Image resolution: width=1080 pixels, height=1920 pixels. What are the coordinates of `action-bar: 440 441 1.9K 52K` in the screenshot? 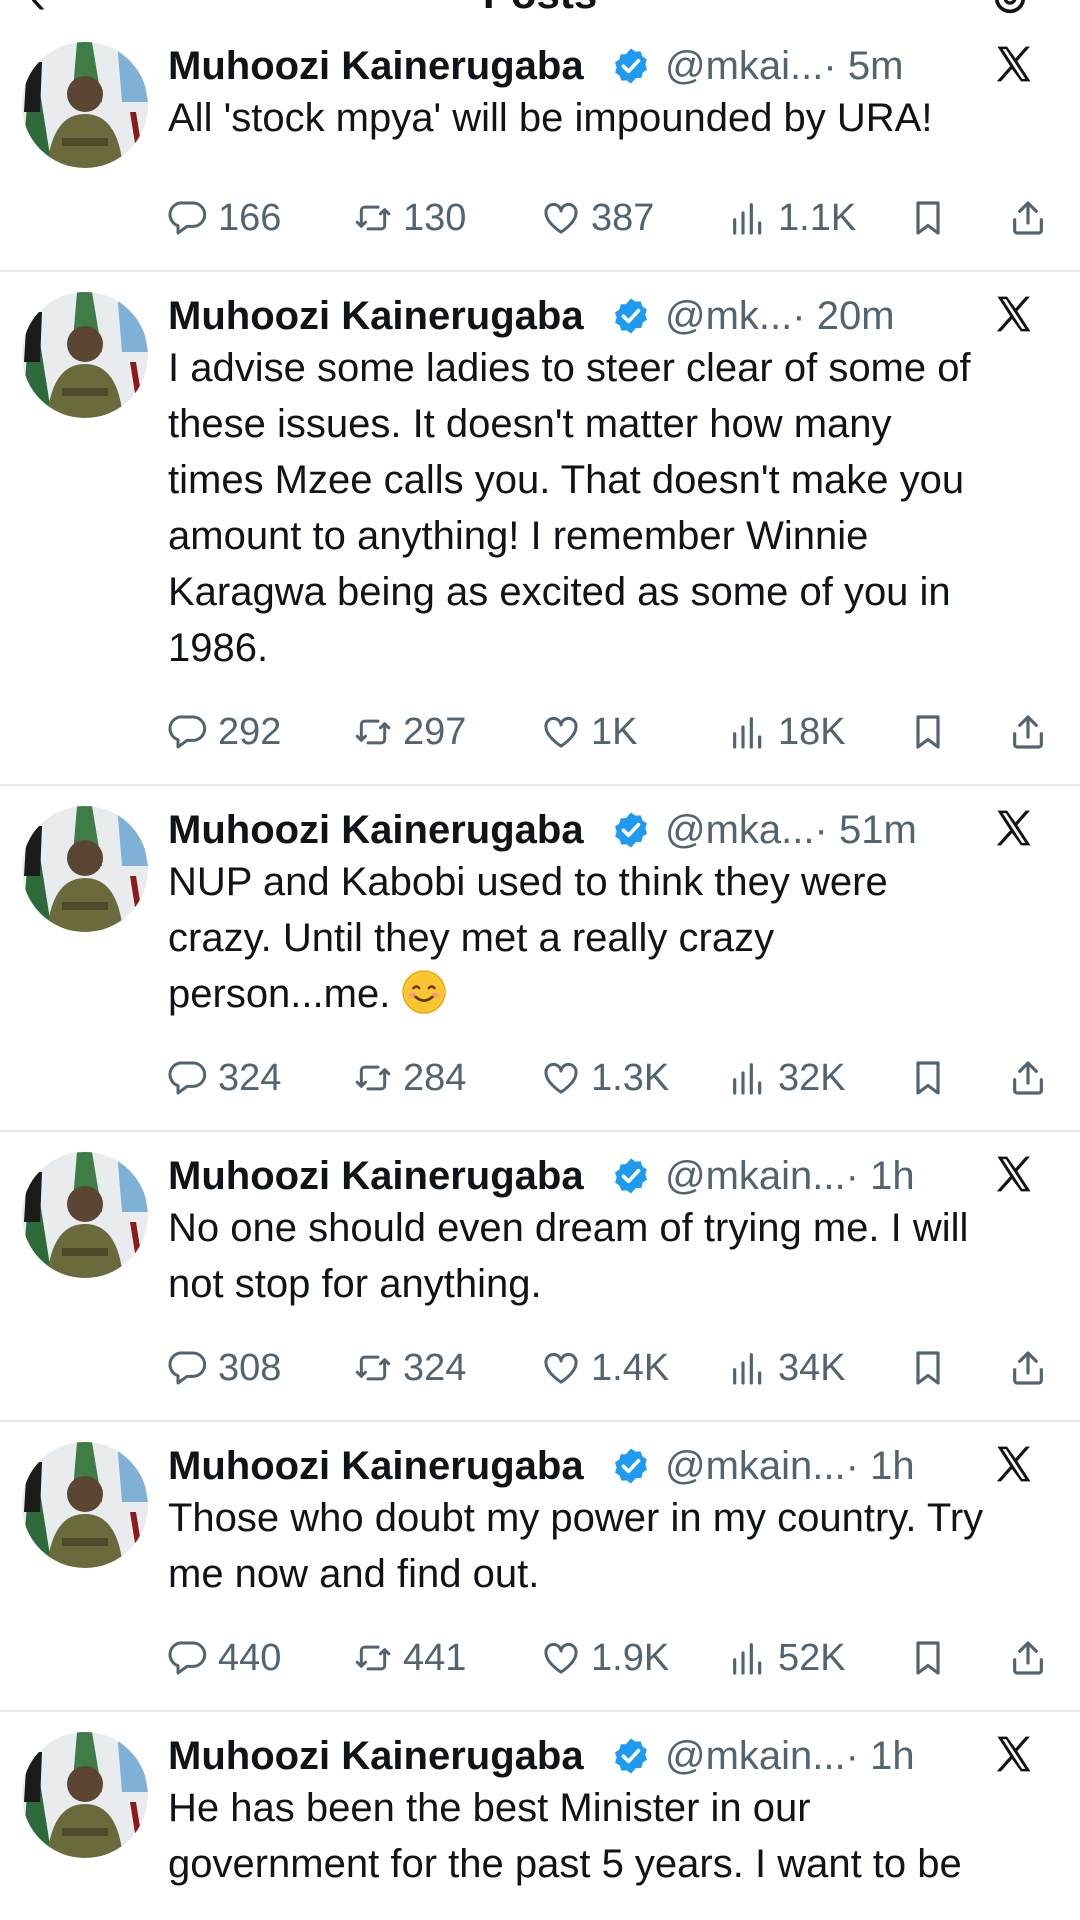 It's located at (618, 1658).